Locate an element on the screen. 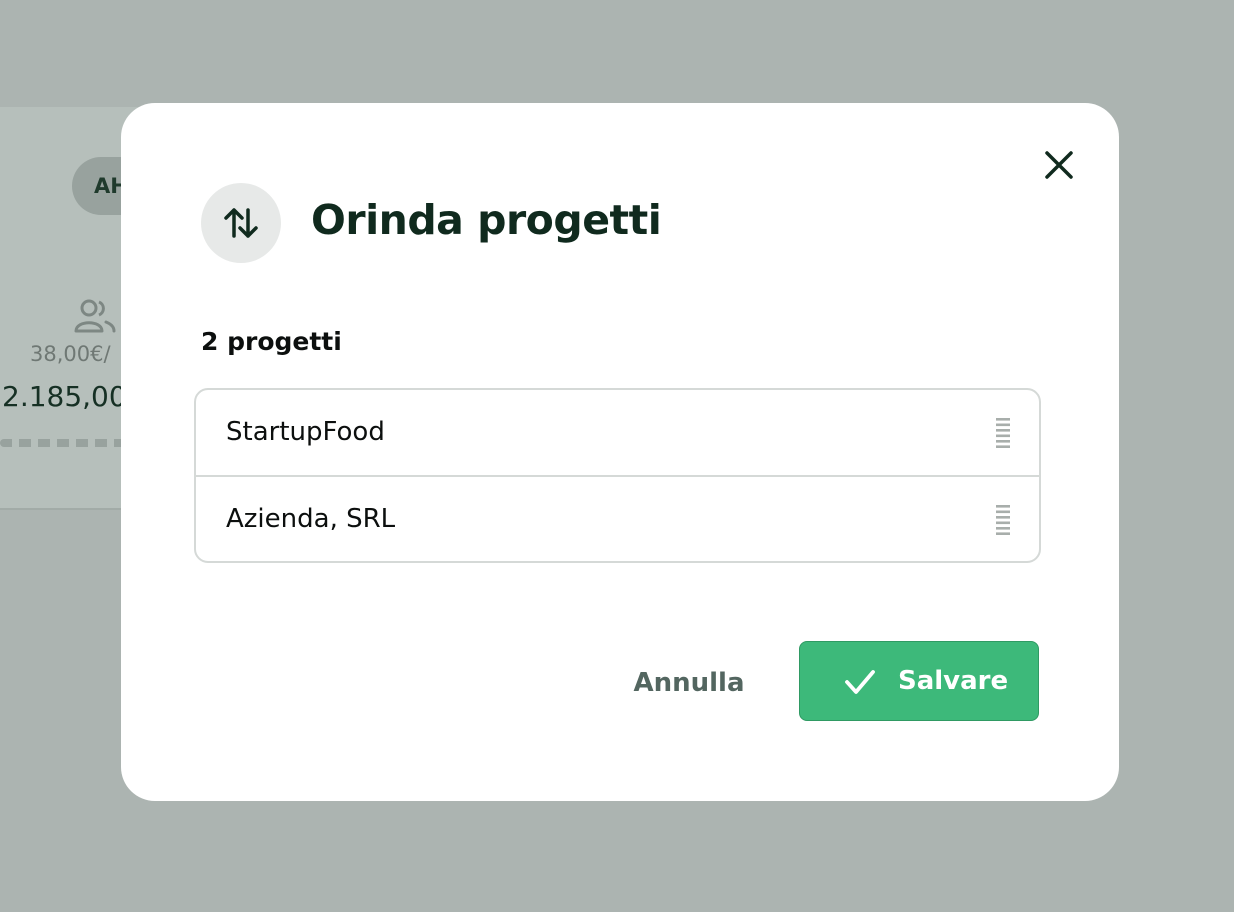 This screenshot has height=912, width=1234. project-name: Azienda, SRL is located at coordinates (311, 519).